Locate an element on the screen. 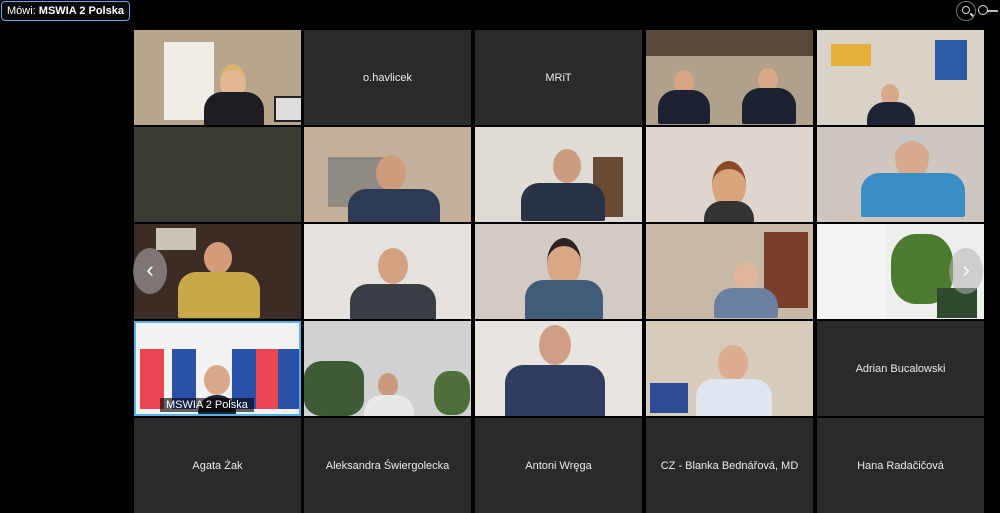 The image size is (1000, 513). chevron-left-icon: ‹ is located at coordinates (150, 271).